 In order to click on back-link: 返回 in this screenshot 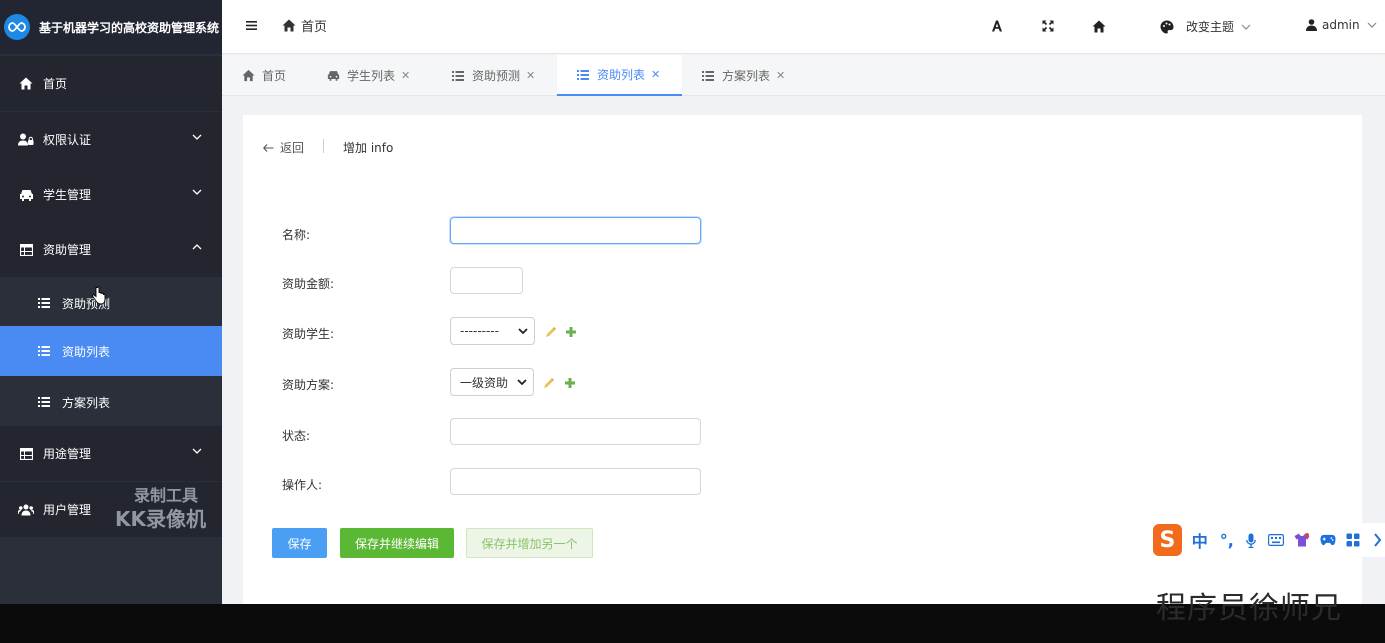, I will do `click(283, 147)`.